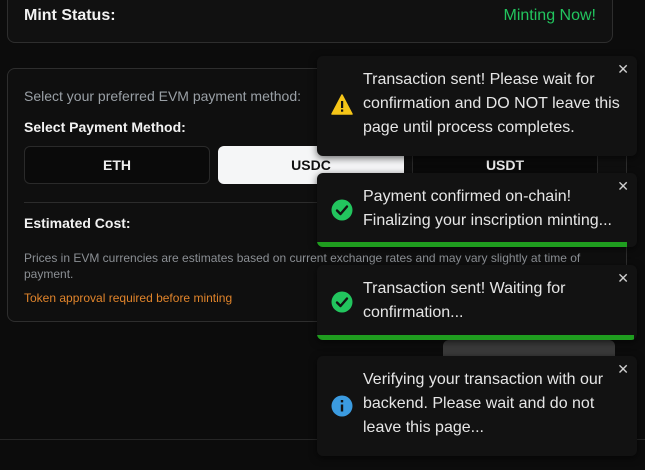  I want to click on approval-note: Token approval required before minting, so click(128, 298).